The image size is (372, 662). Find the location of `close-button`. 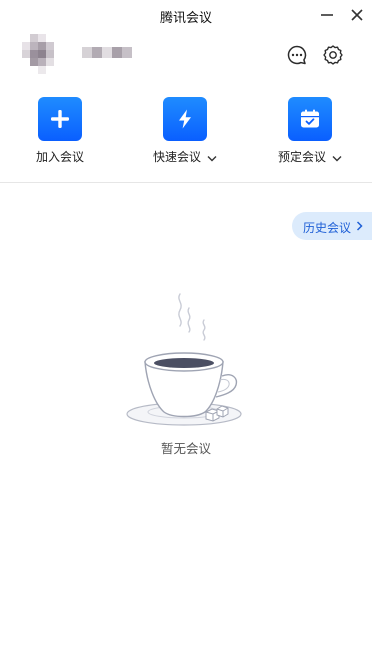

close-button is located at coordinates (357, 15).